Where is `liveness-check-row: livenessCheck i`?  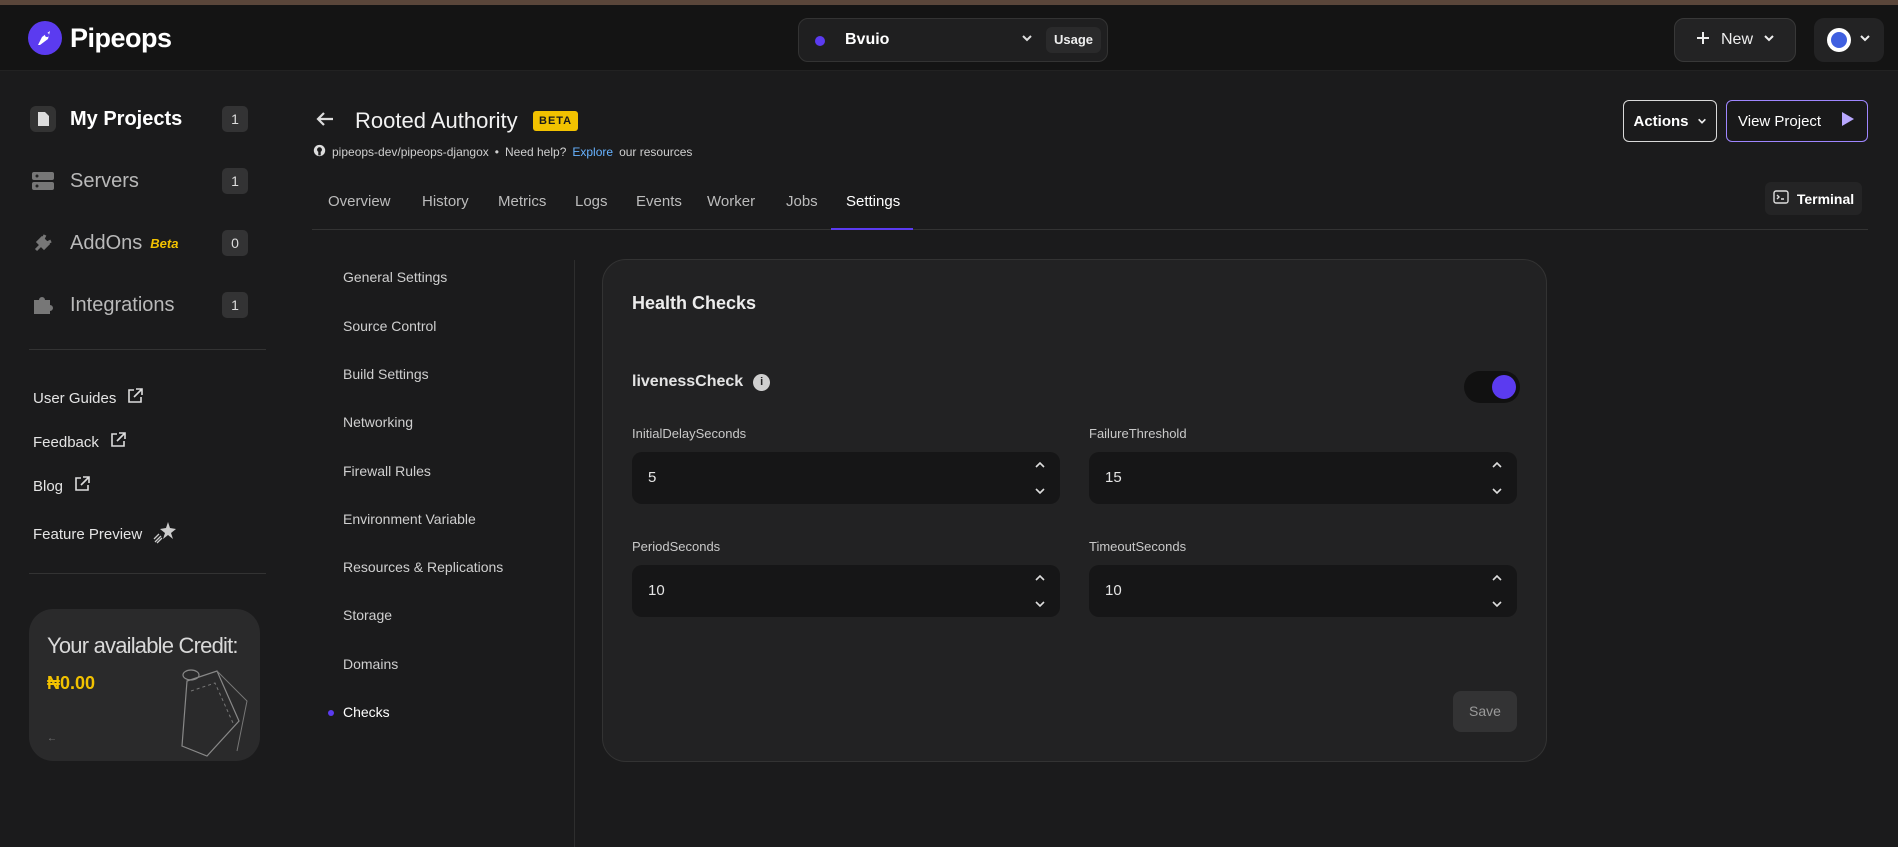 liveness-check-row: livenessCheck i is located at coordinates (701, 382).